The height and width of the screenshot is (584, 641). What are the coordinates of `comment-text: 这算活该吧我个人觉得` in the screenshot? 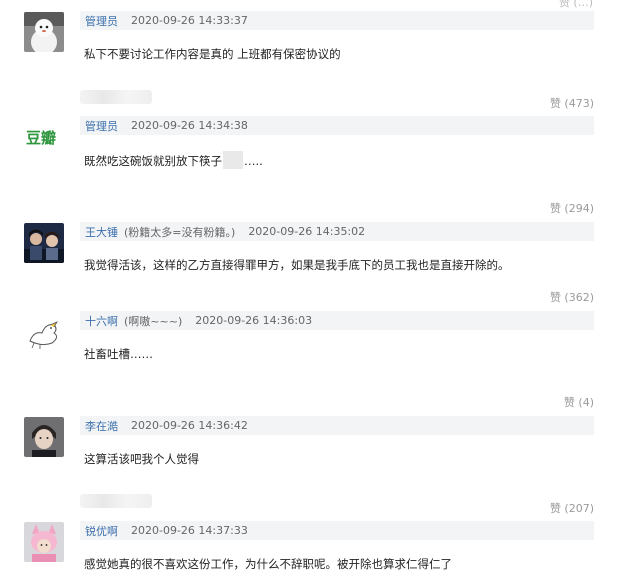 It's located at (141, 459).